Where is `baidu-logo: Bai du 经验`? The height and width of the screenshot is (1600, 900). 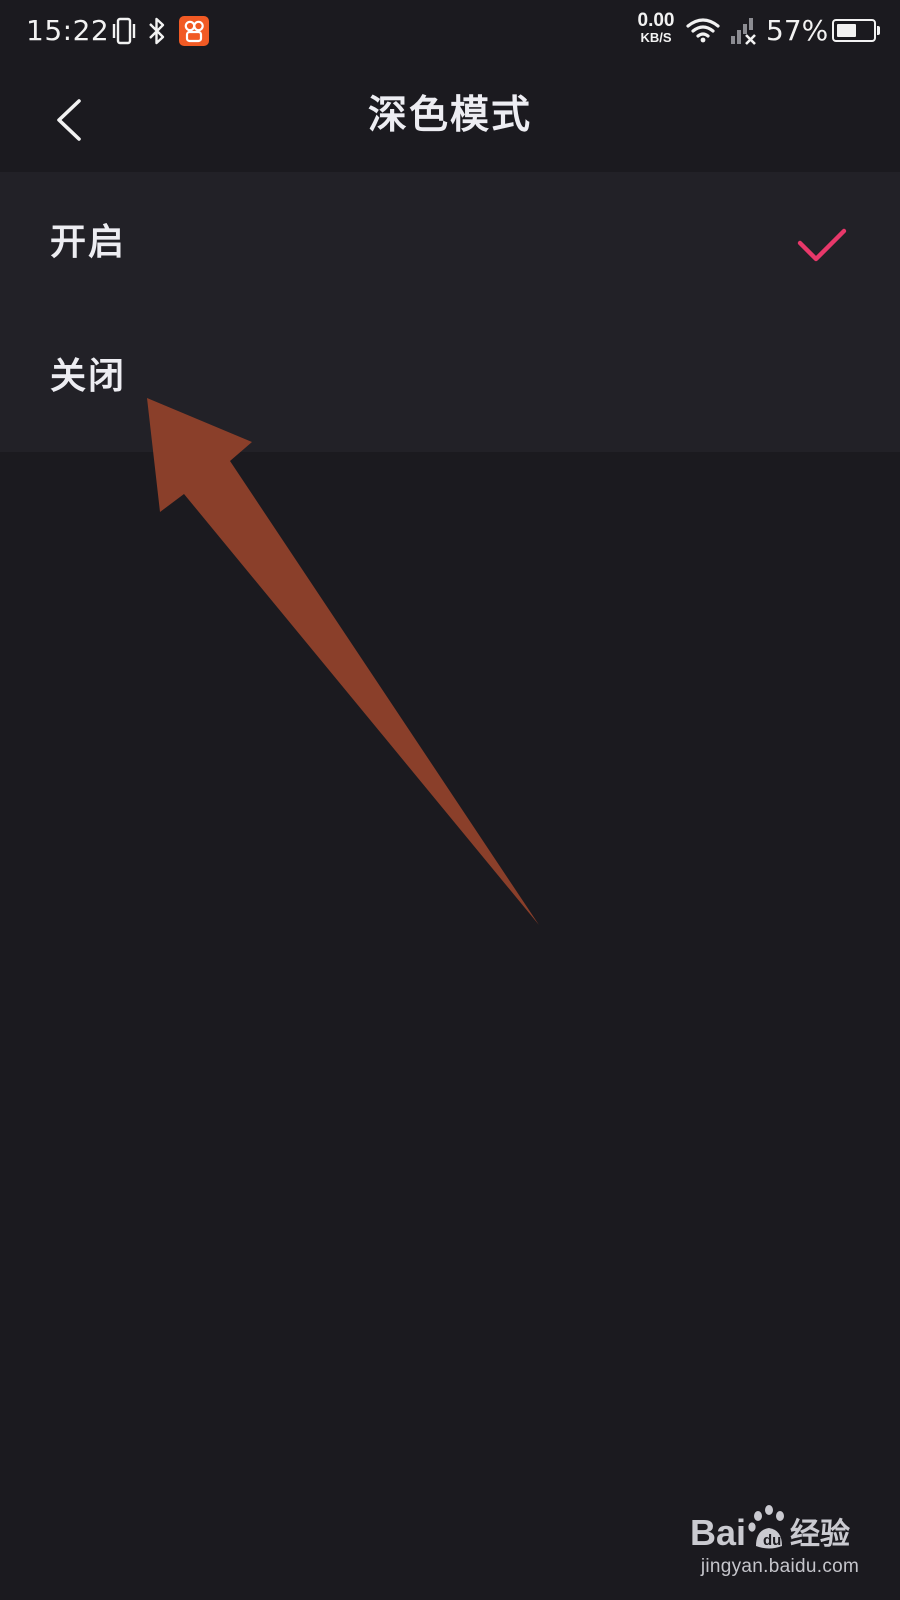 baidu-logo: Bai du 经验 is located at coordinates (770, 1529).